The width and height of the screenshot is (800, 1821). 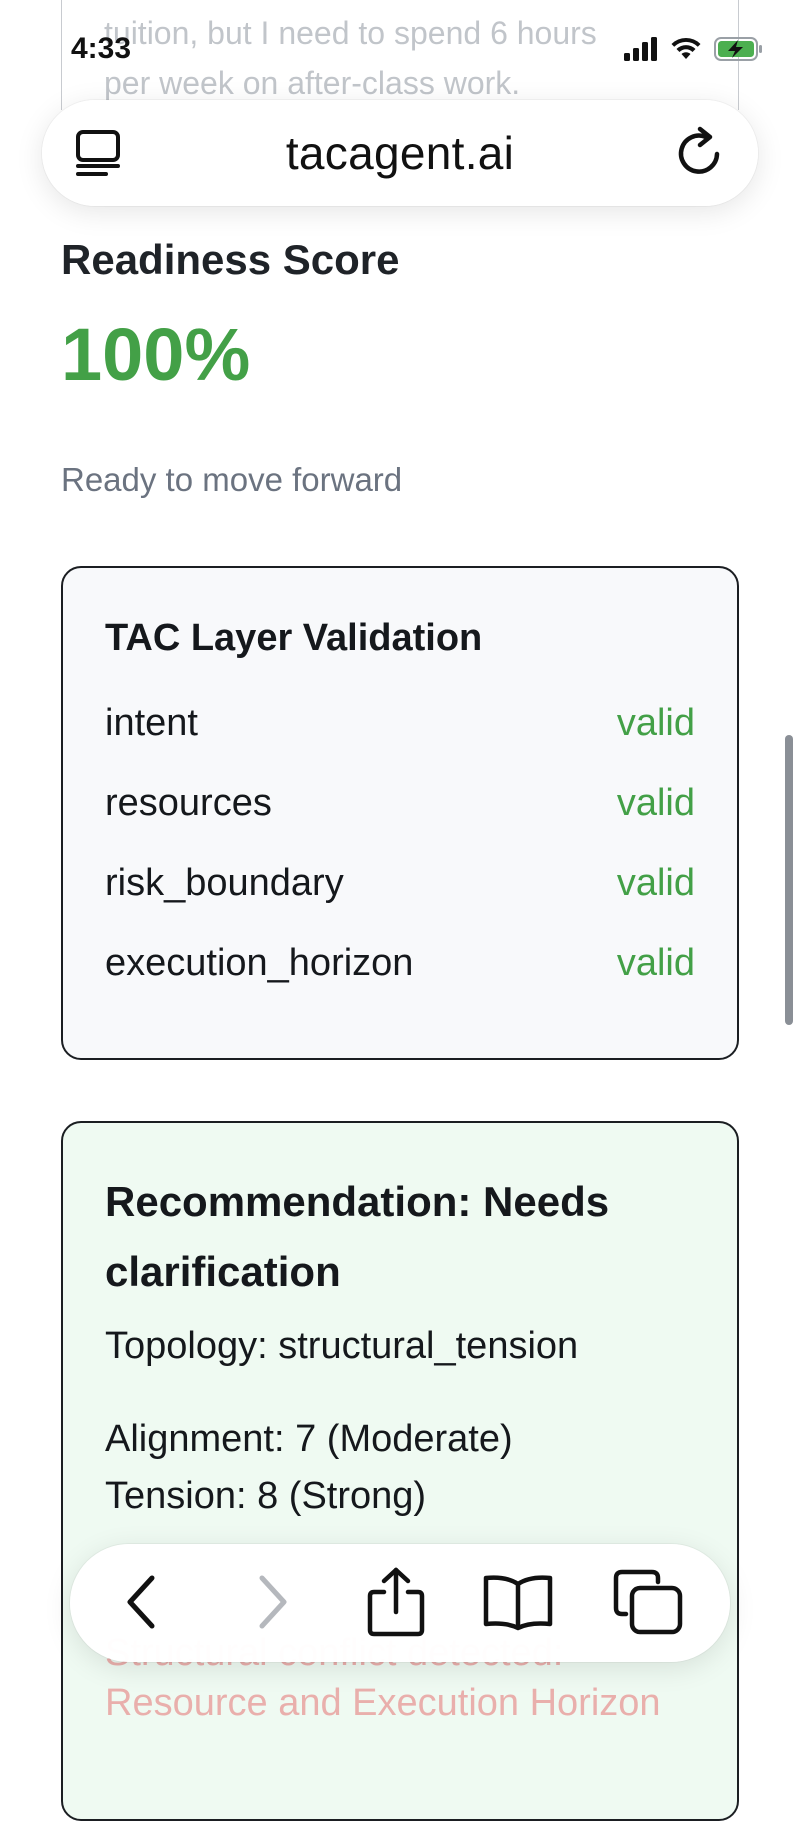 I want to click on chevron-left-icon, so click(x=142, y=1604).